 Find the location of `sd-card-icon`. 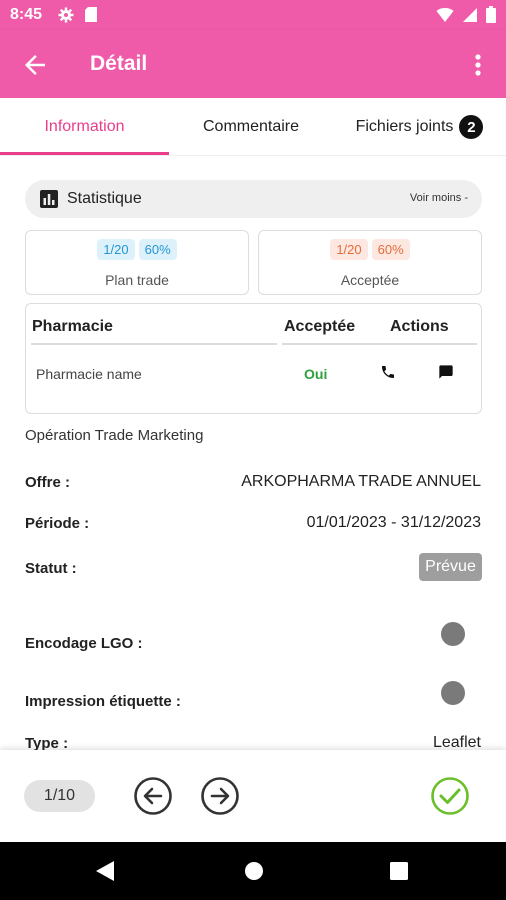

sd-card-icon is located at coordinates (91, 17).